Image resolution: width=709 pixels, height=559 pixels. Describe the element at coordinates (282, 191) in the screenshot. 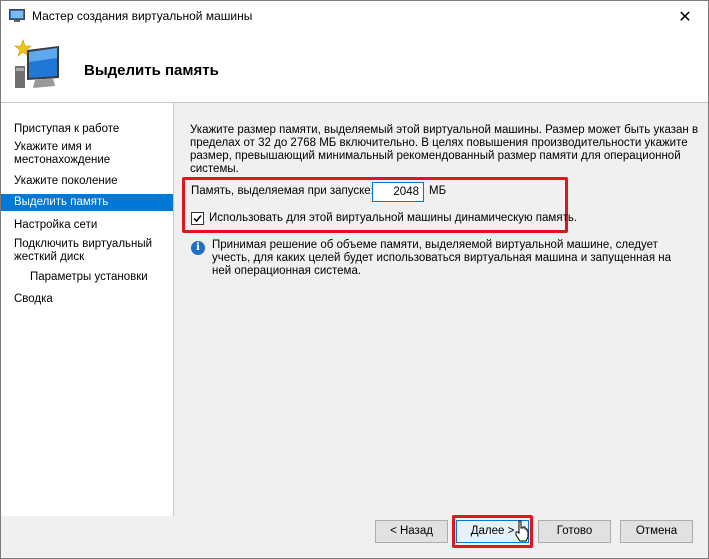

I see `memory-label: Память, выделяемая при запуске:` at that location.